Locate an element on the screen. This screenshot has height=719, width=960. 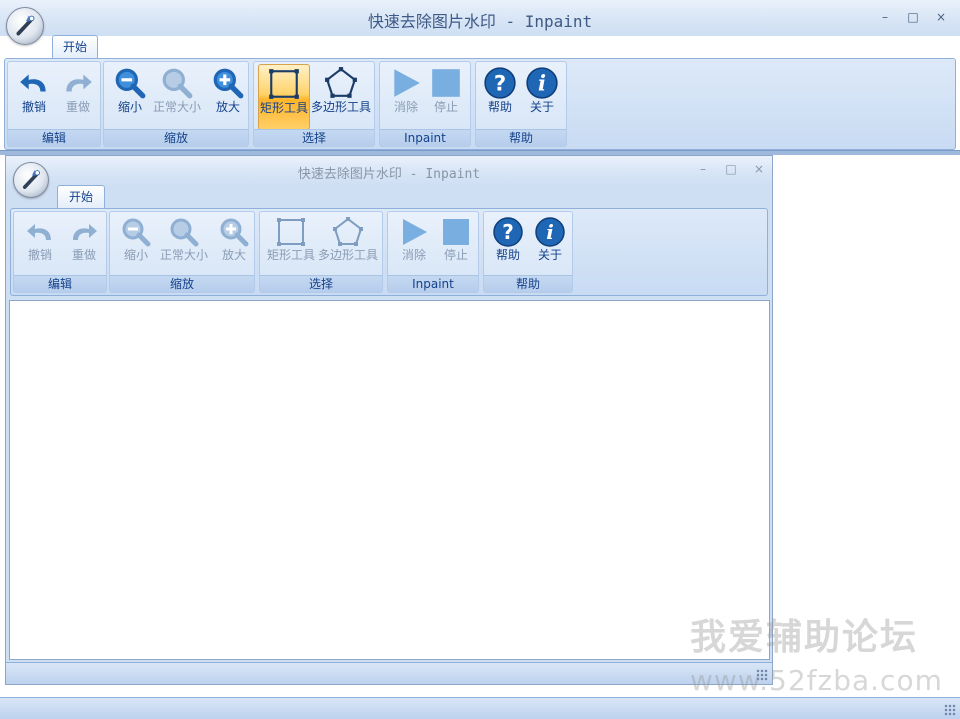
ribbon-group-1: 缩小 正常大小 放大 缩放 is located at coordinates (176, 104).